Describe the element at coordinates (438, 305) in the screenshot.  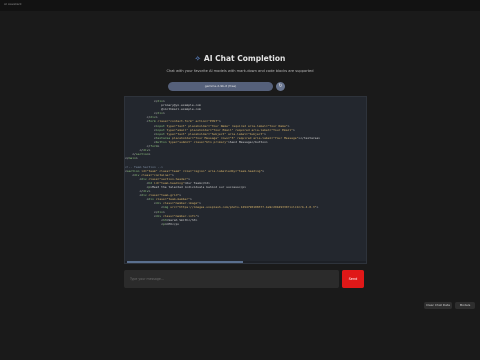
I see `clear-chat-button: Clear Chat Data` at that location.